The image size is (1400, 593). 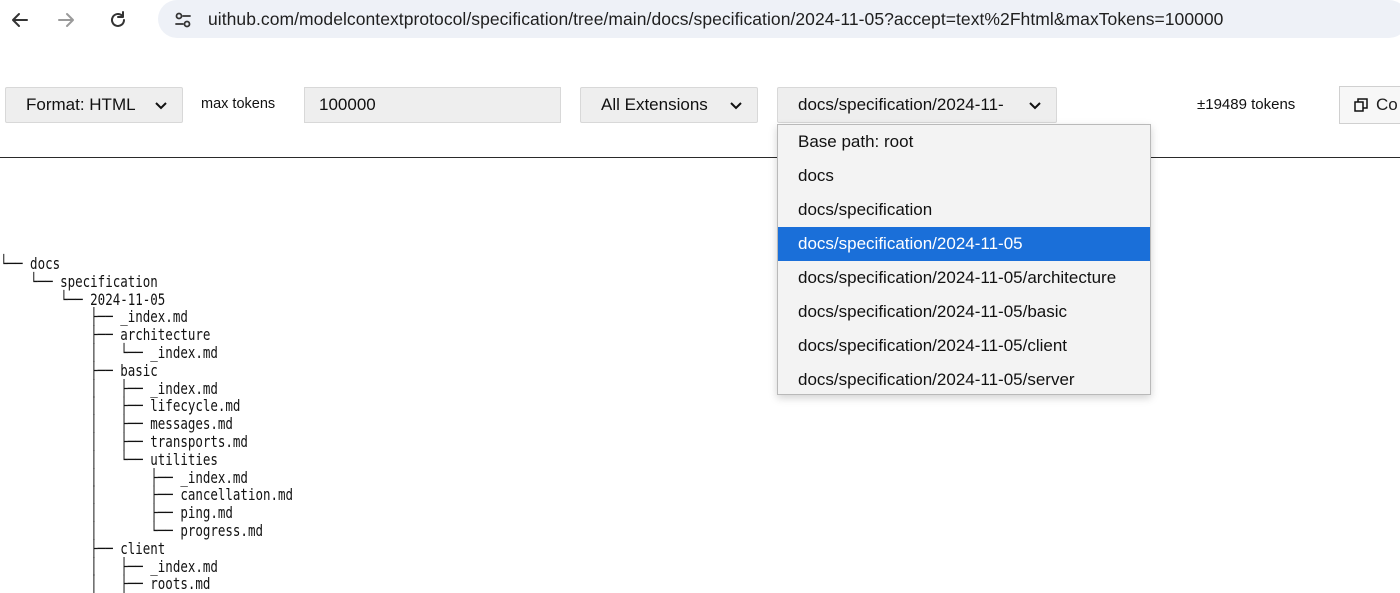 What do you see at coordinates (147, 495) in the screenshot?
I see `tree-line: │ ├── cancellation.md` at bounding box center [147, 495].